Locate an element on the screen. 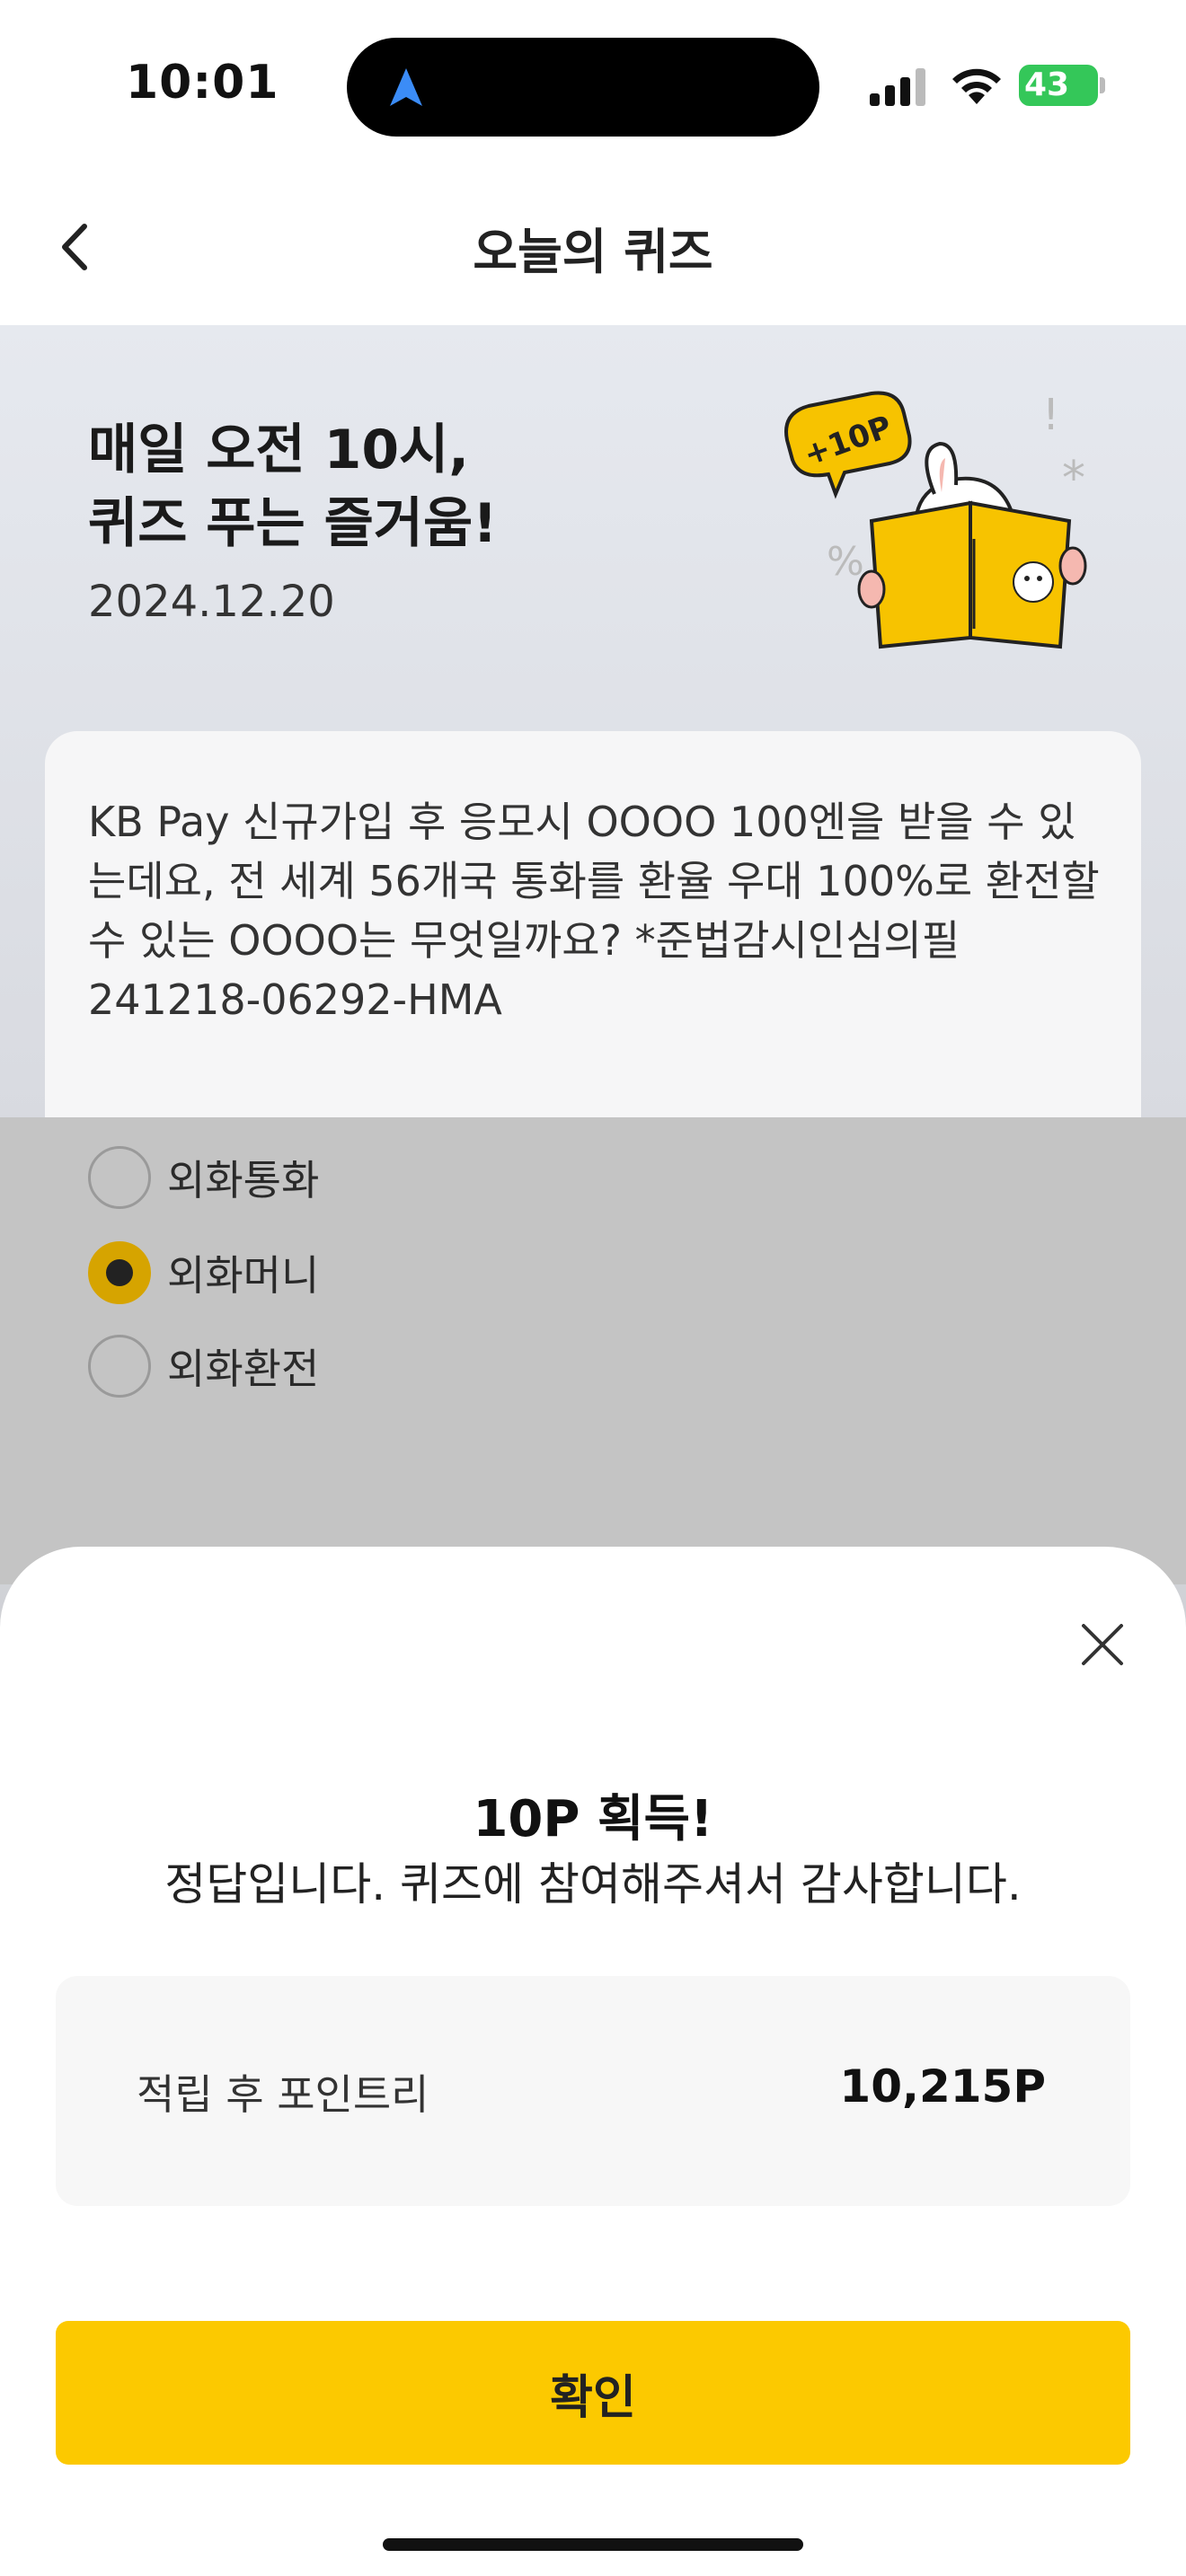  location-arrow-icon is located at coordinates (406, 87).